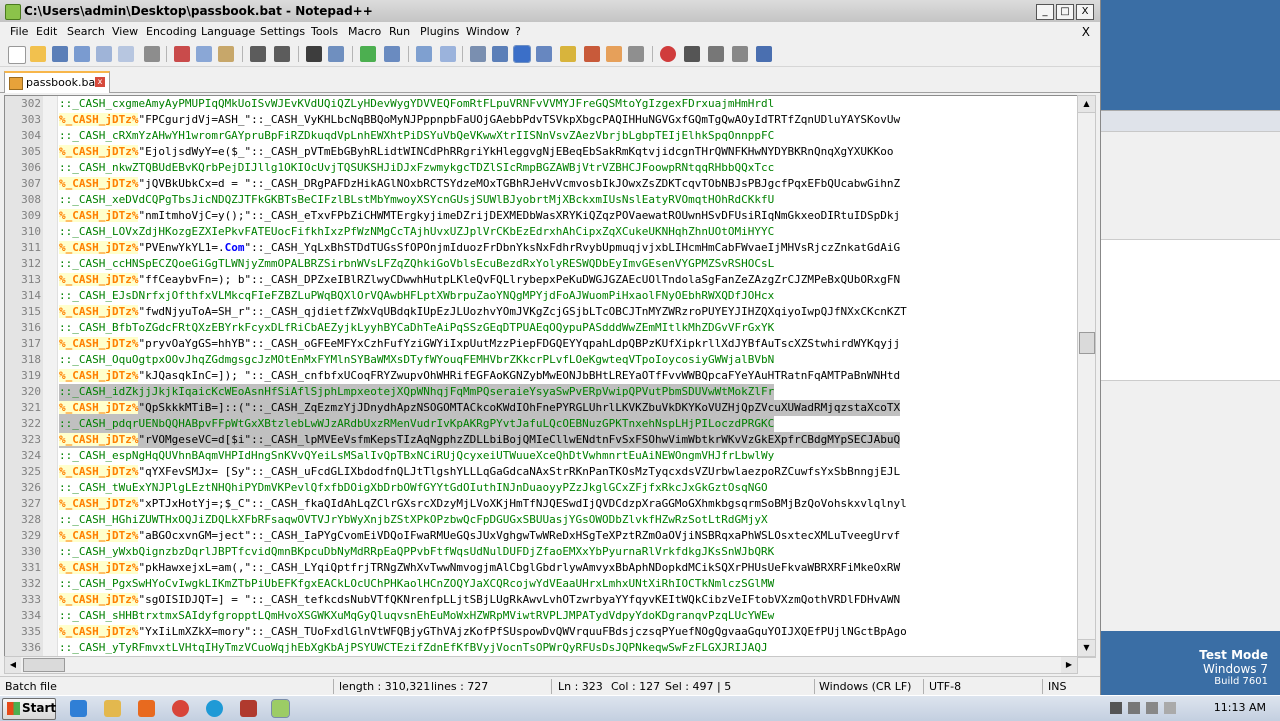 This screenshot has height=721, width=1280. Describe the element at coordinates (13, 665) in the screenshot. I see `scroll-left-icon: ◀` at that location.